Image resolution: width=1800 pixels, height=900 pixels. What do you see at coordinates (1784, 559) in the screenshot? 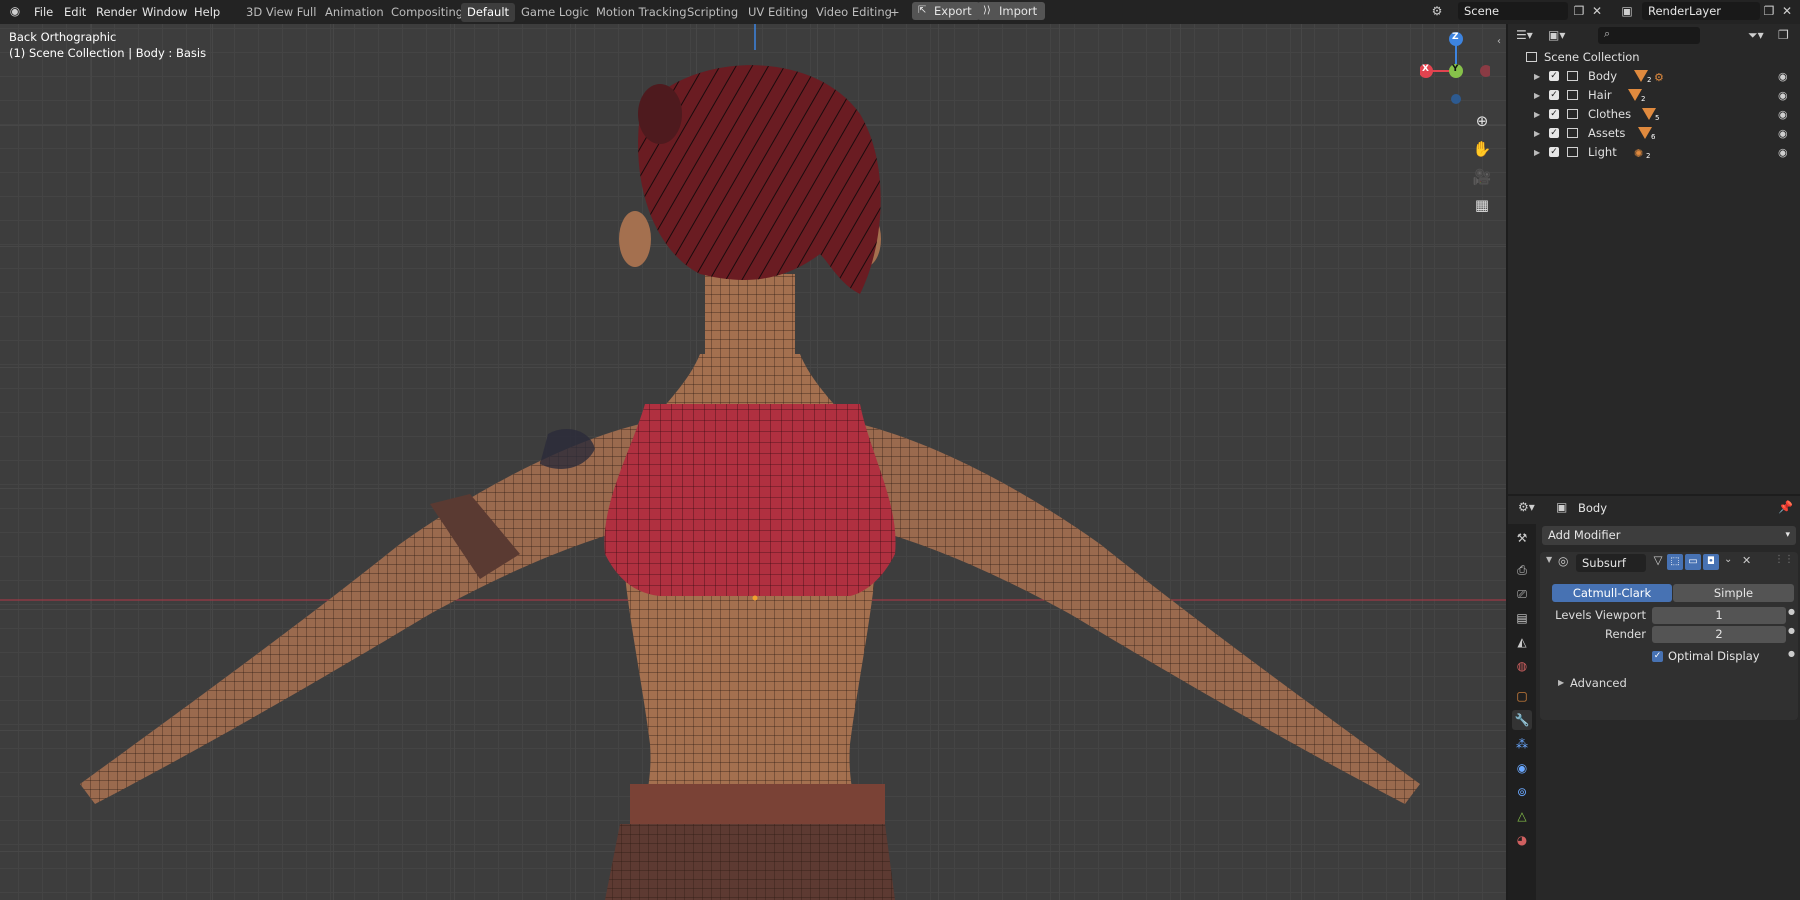
I see `drag-handle-icon: ⋮⋮` at bounding box center [1784, 559].